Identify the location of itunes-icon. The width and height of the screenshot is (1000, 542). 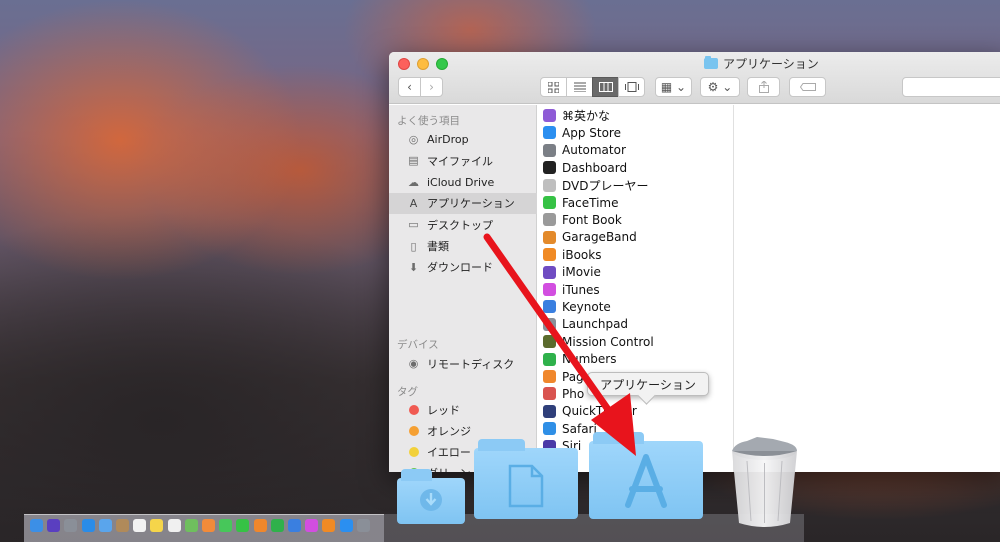
(312, 525).